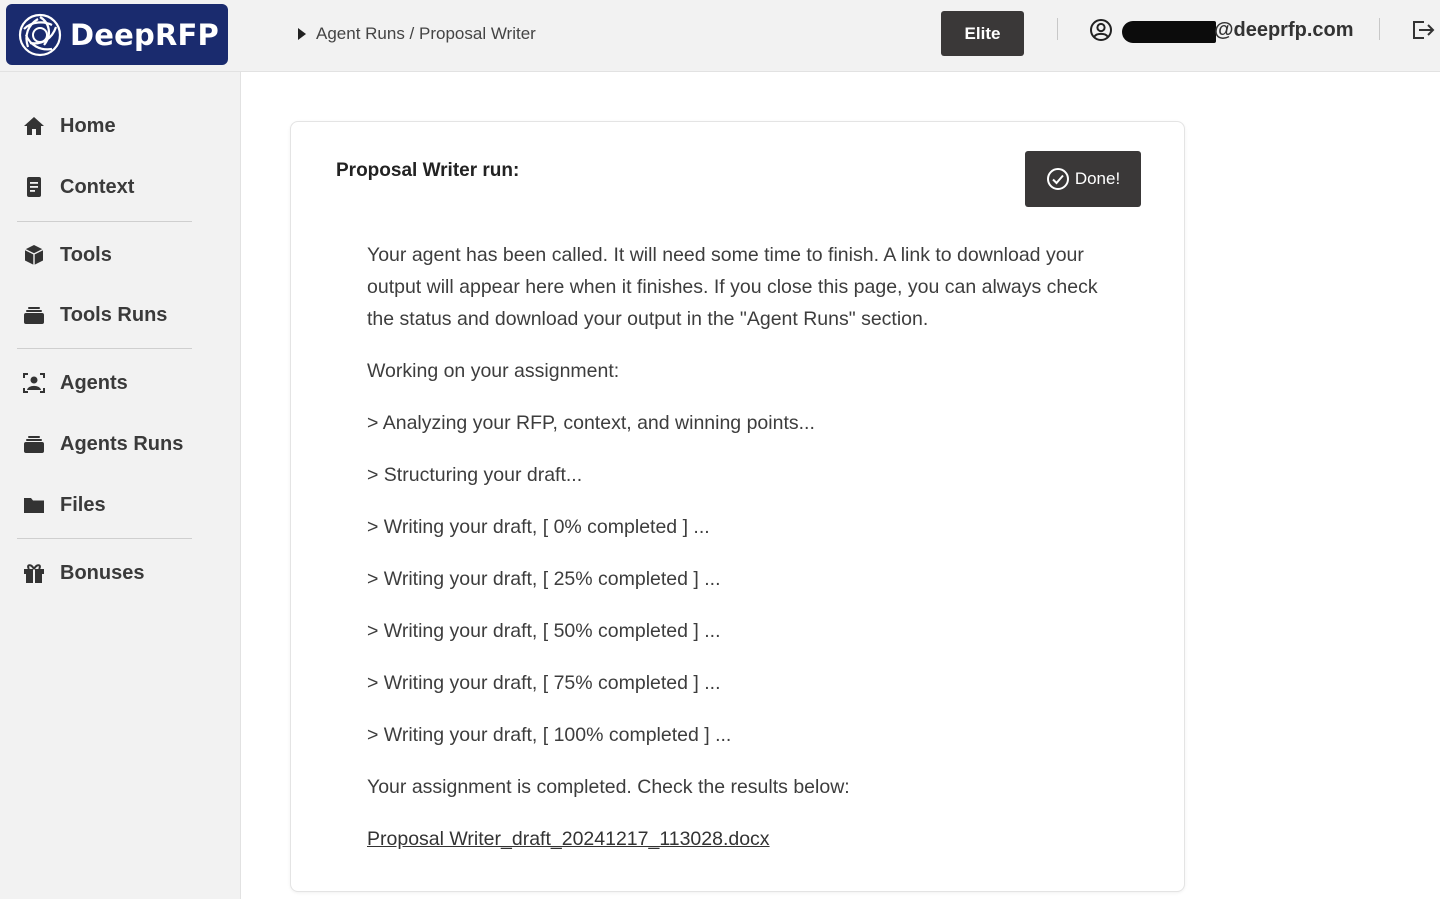 The height and width of the screenshot is (899, 1440). I want to click on done-button-label: Done!, so click(1097, 178).